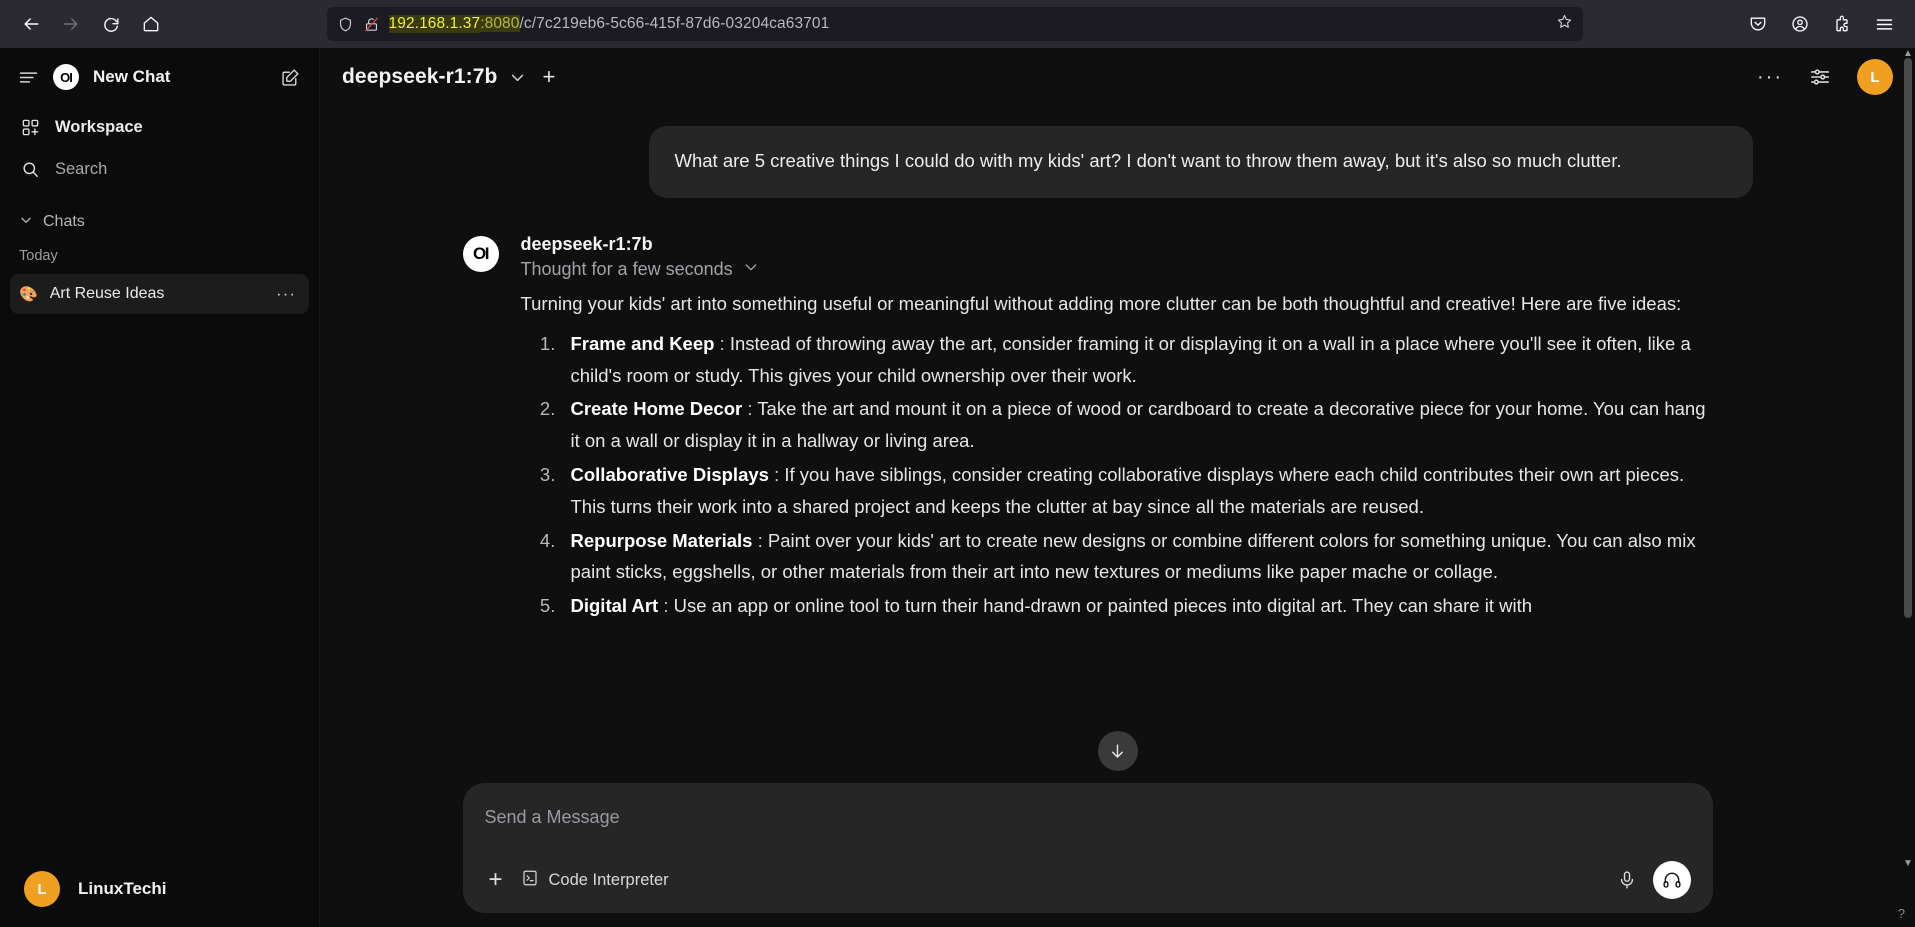  I want to click on terminal-icon, so click(530, 880).